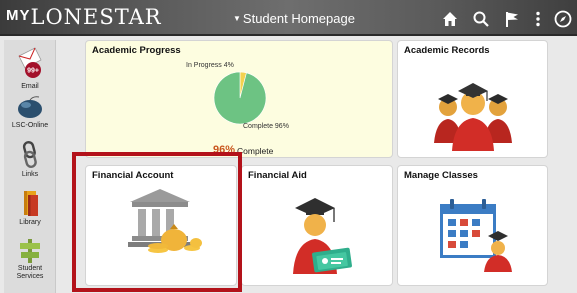  Describe the element at coordinates (31, 203) in the screenshot. I see `books-icon` at that location.